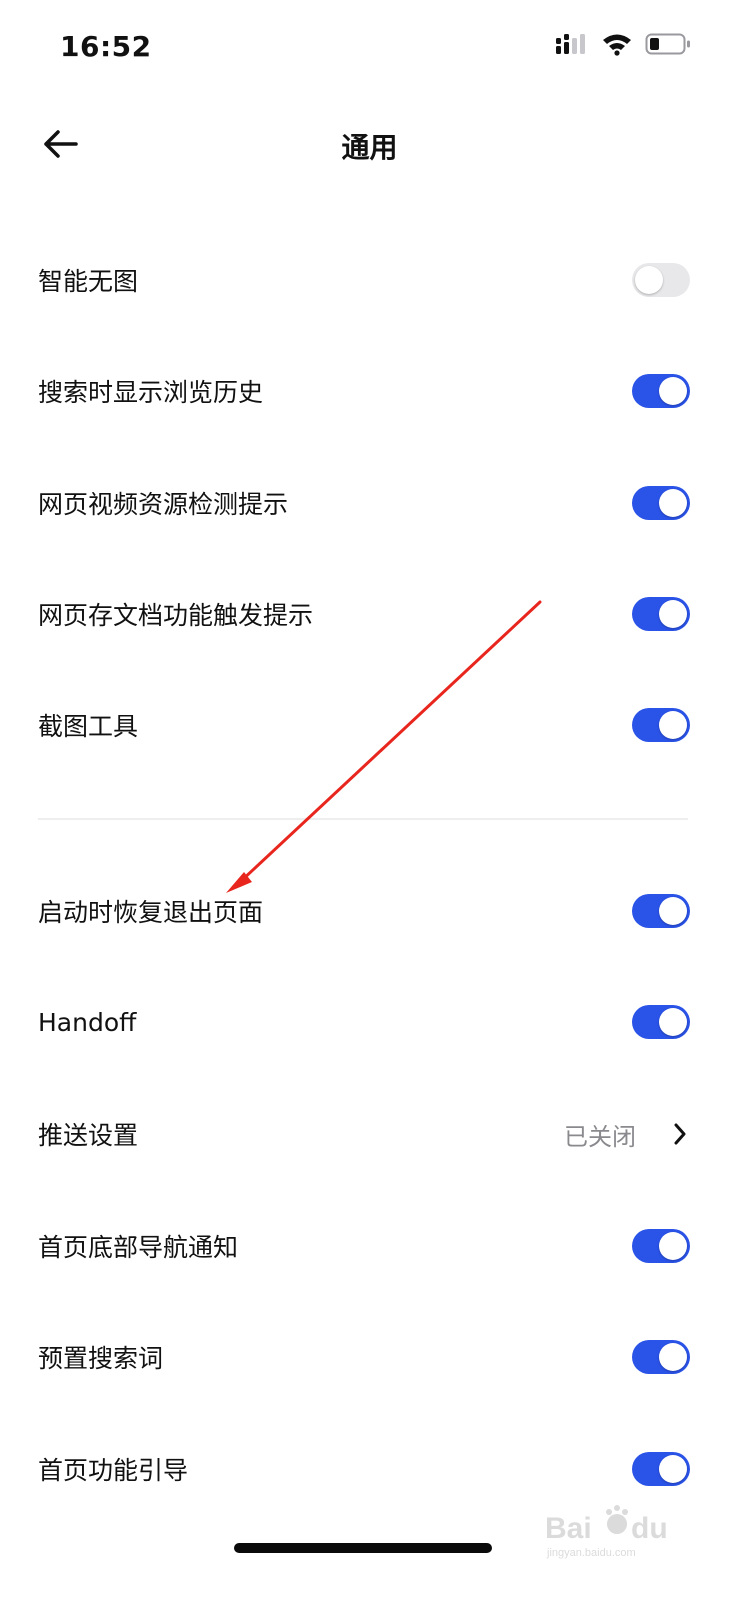  I want to click on cellular-signal-icon, so click(570, 44).